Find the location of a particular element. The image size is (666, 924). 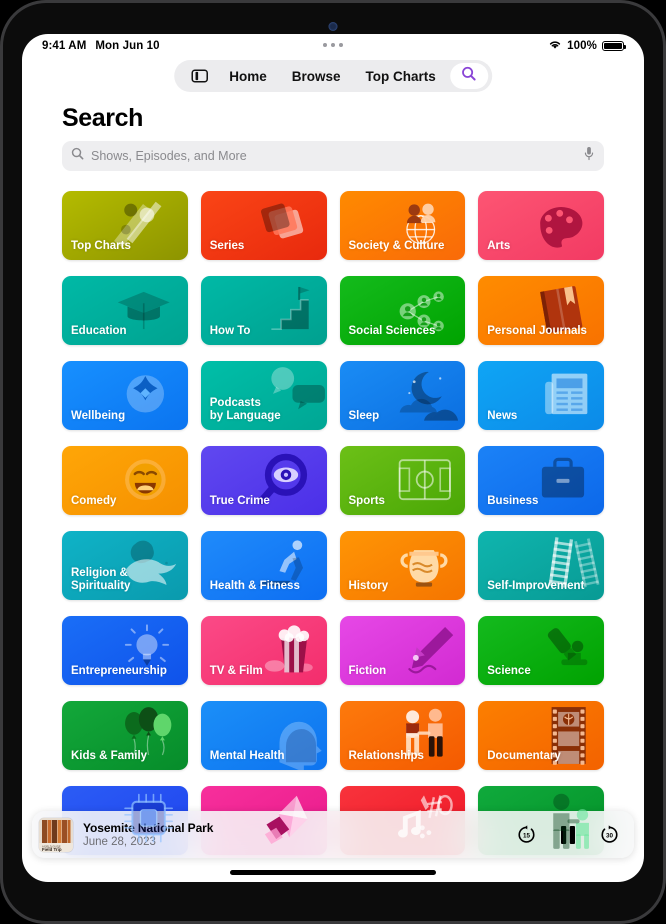

category-tile-label: Series is located at coordinates (227, 245).